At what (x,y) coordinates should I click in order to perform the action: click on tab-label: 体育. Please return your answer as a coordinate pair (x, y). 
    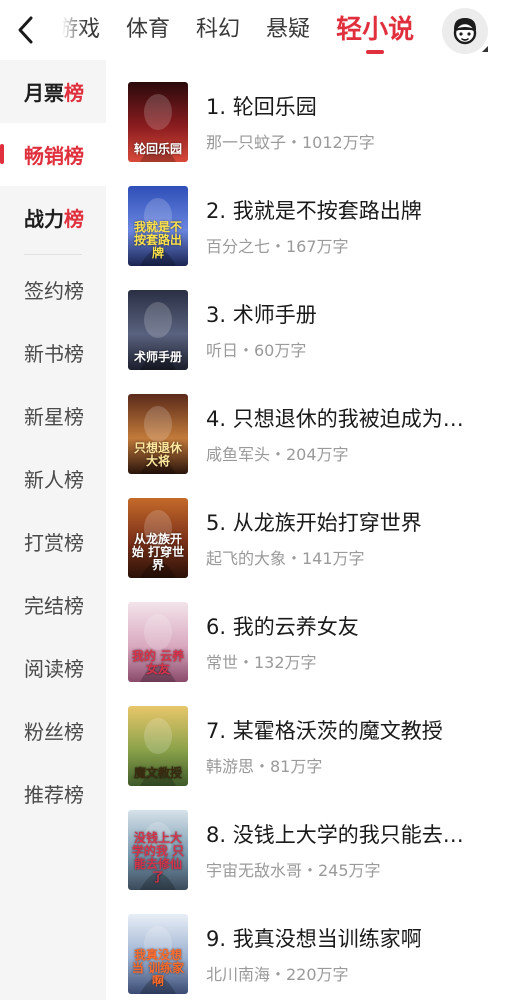
    Looking at the image, I should click on (148, 29).